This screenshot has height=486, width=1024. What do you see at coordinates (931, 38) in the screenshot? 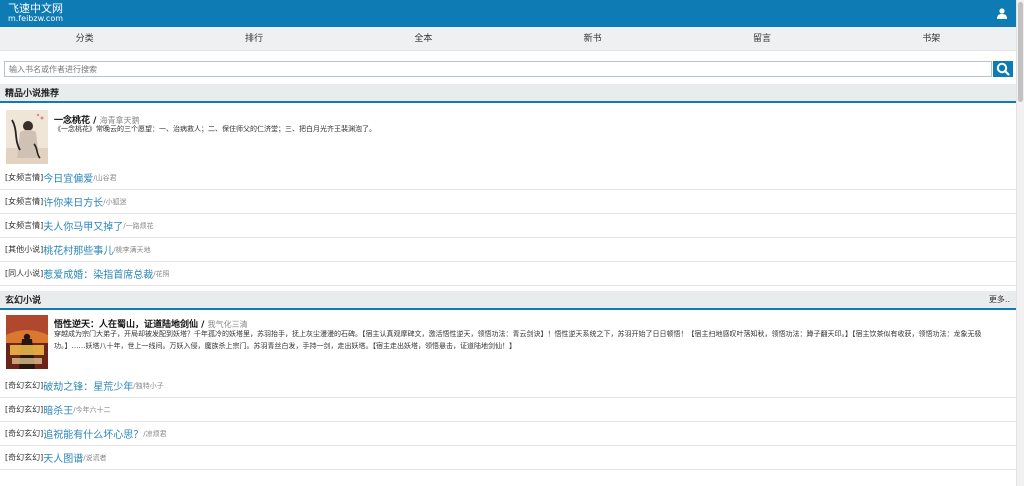
I see `nav-item-bookshelf: 书架` at bounding box center [931, 38].